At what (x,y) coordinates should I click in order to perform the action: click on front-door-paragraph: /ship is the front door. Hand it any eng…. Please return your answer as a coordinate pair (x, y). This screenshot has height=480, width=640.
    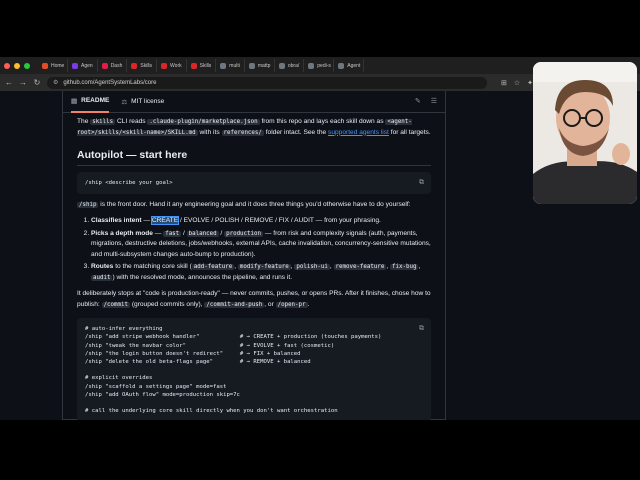
    Looking at the image, I should click on (254, 205).